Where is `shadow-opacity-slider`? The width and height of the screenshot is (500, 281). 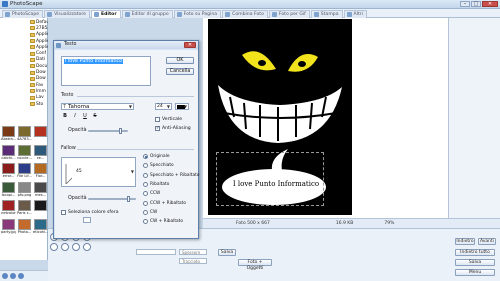
shadow-opacity-slider is located at coordinates (112, 199).